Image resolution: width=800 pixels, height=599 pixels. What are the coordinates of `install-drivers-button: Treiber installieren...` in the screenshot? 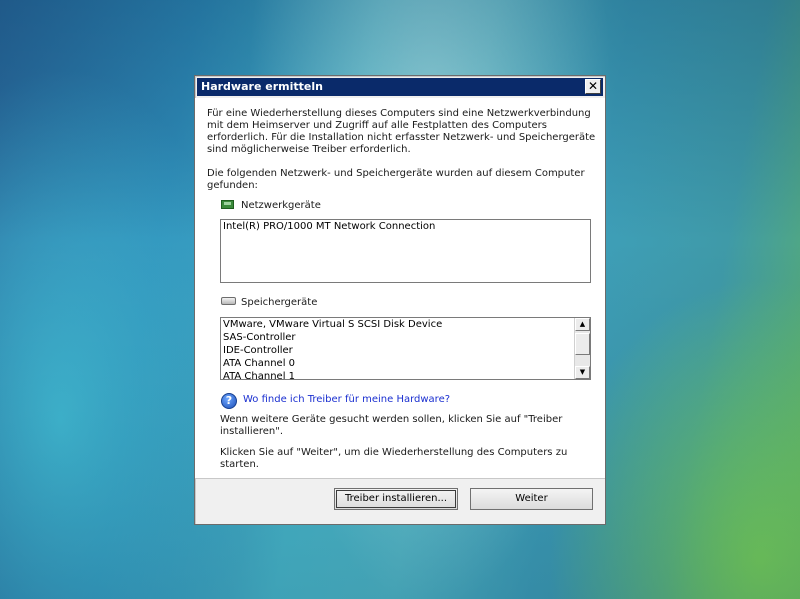 It's located at (396, 499).